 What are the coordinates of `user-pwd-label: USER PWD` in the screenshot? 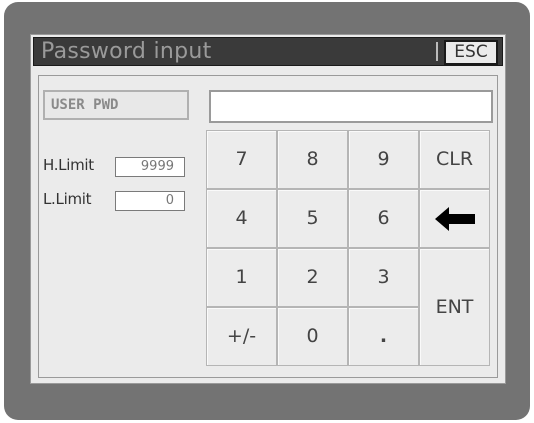 It's located at (116, 105).